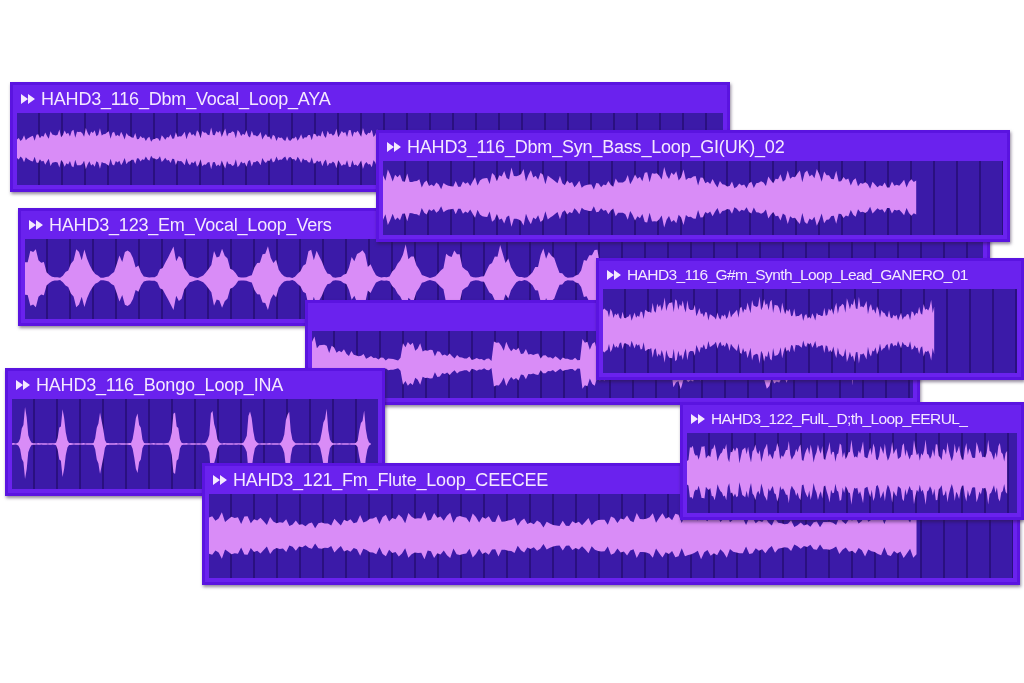 This screenshot has width=1024, height=683. I want to click on clip-title: HAHD3_116_Bongo_Loop_INA, so click(160, 385).